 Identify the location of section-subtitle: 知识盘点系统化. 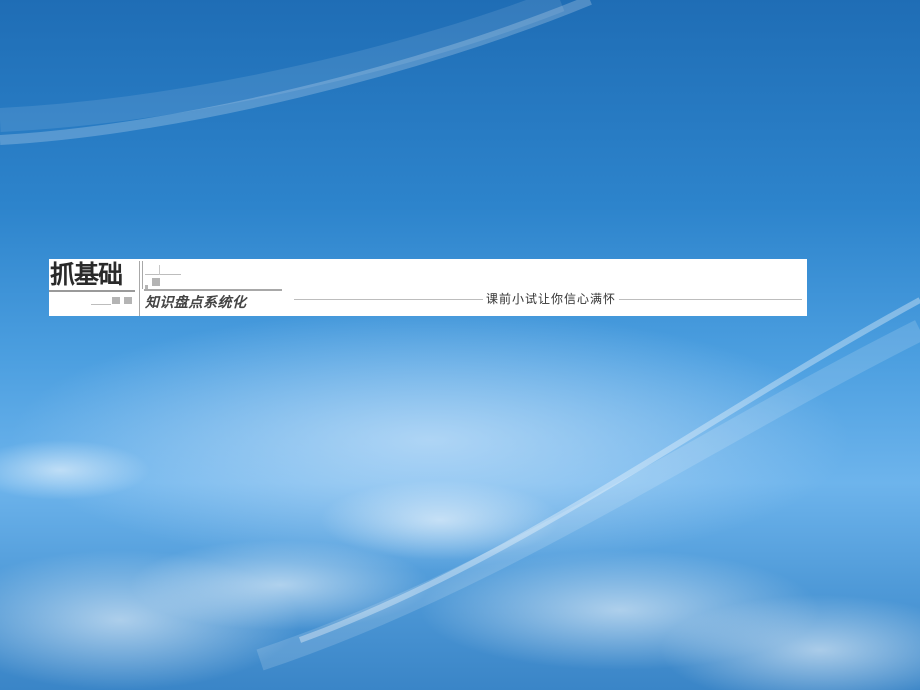
(196, 303).